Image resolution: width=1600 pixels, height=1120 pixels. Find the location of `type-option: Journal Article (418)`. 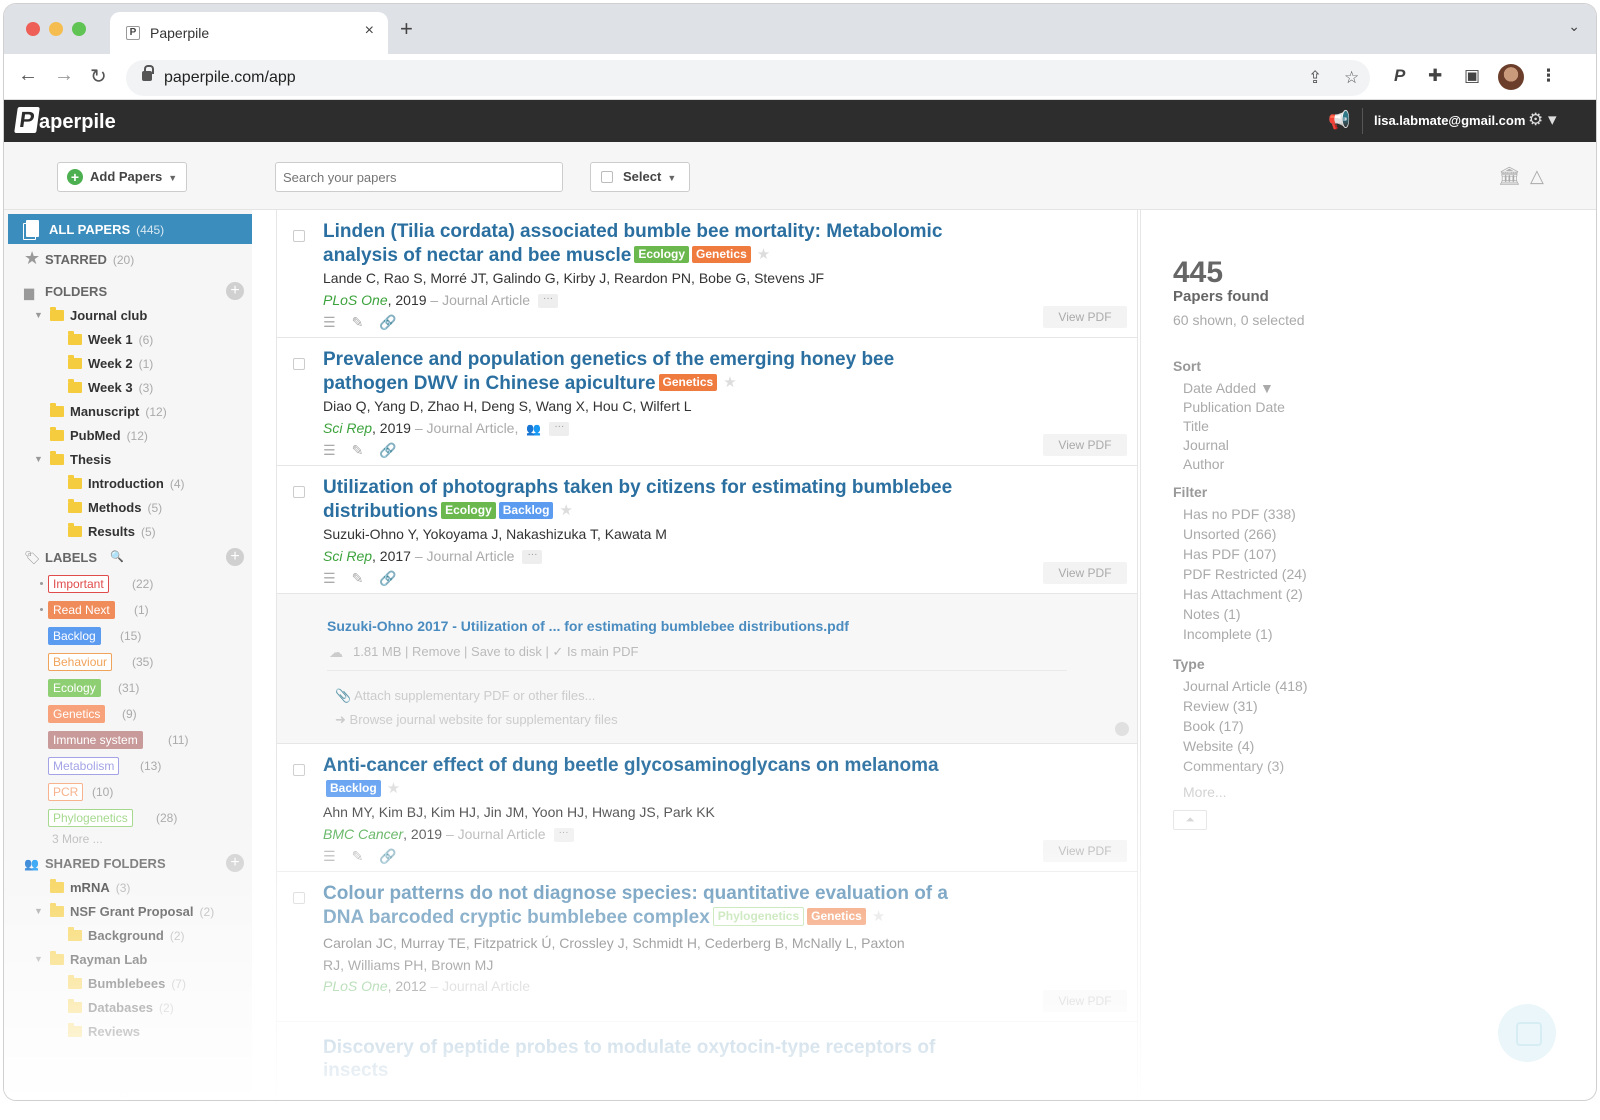

type-option: Journal Article (418) is located at coordinates (1245, 686).